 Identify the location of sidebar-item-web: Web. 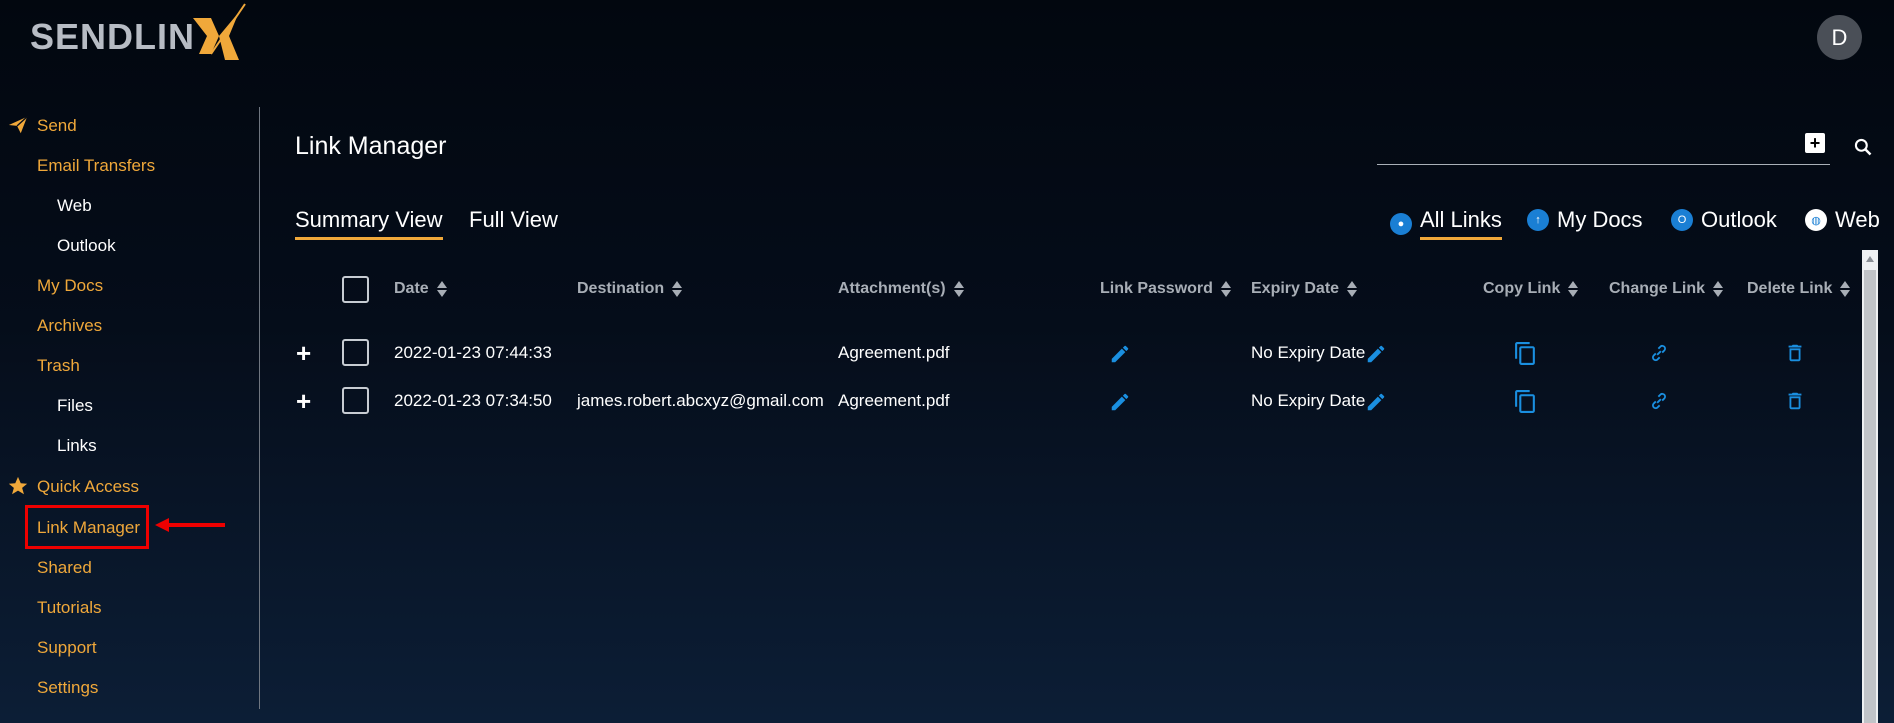
(74, 206).